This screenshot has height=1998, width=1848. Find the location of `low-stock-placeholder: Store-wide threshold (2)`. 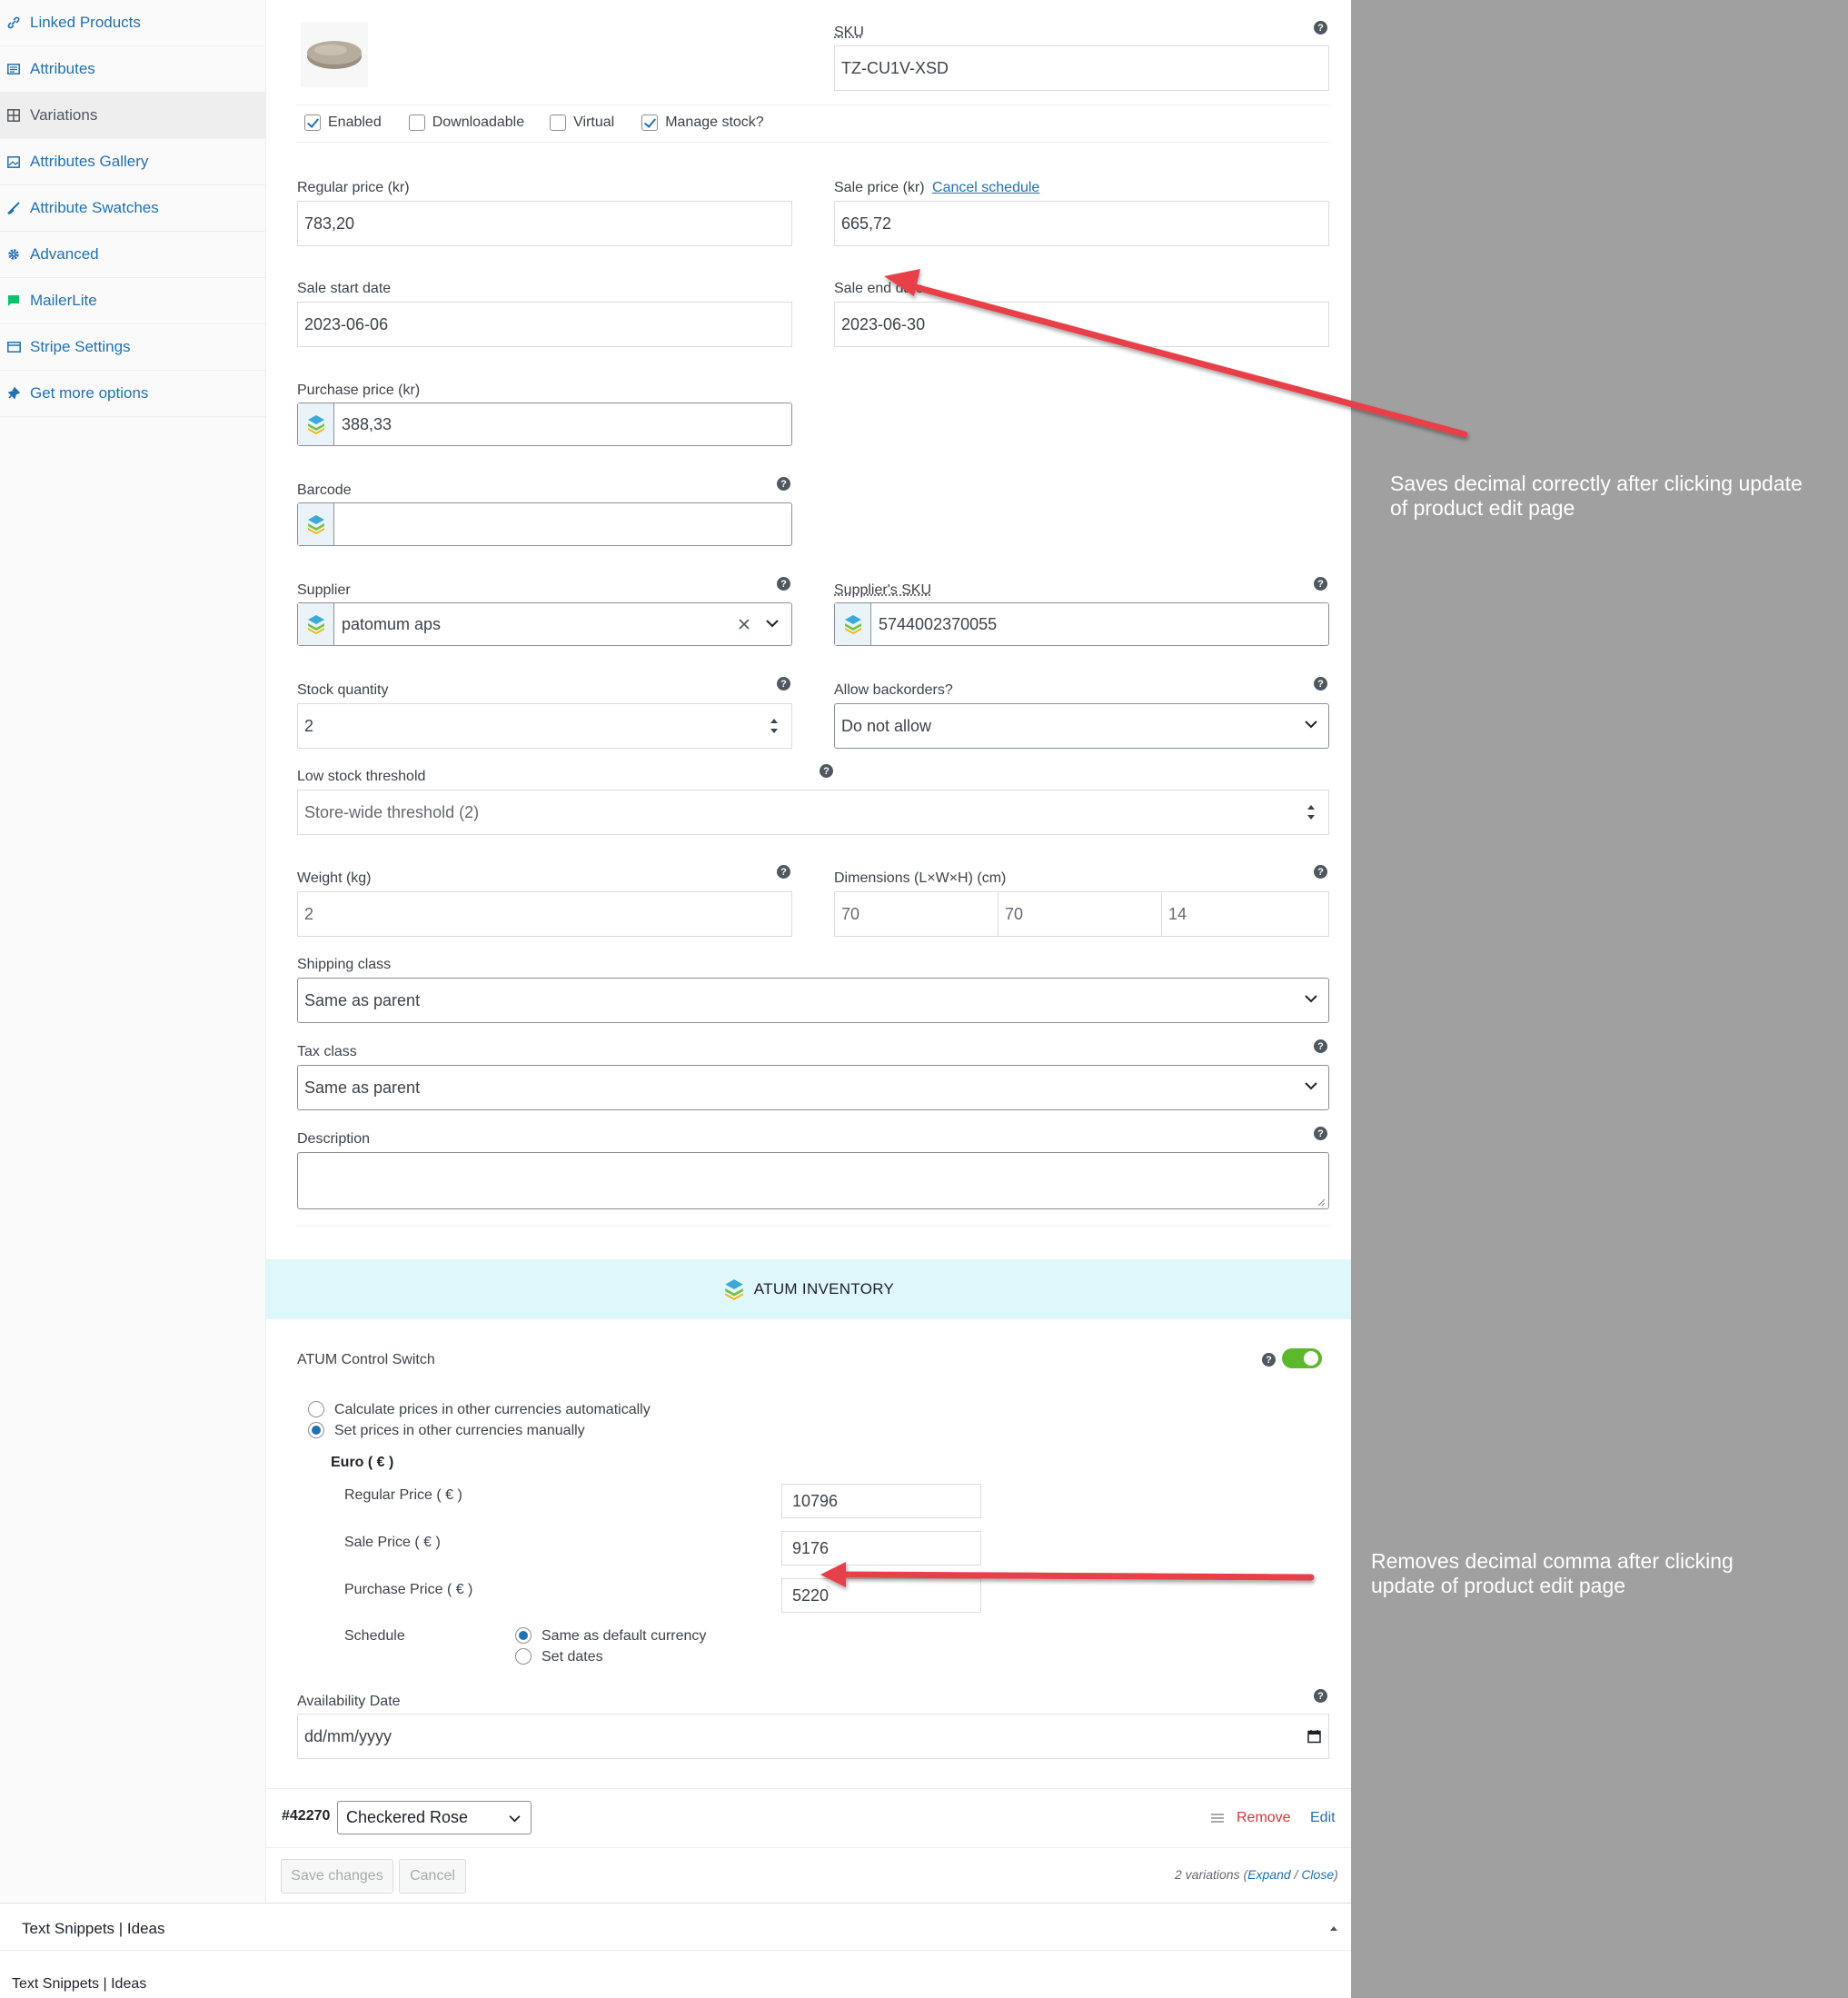

low-stock-placeholder: Store-wide threshold (2) is located at coordinates (392, 811).